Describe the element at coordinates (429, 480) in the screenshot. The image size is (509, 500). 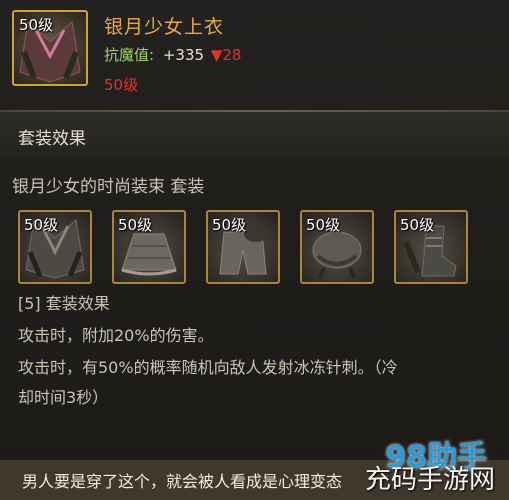
I see `watermark-text: 充码手游网` at that location.